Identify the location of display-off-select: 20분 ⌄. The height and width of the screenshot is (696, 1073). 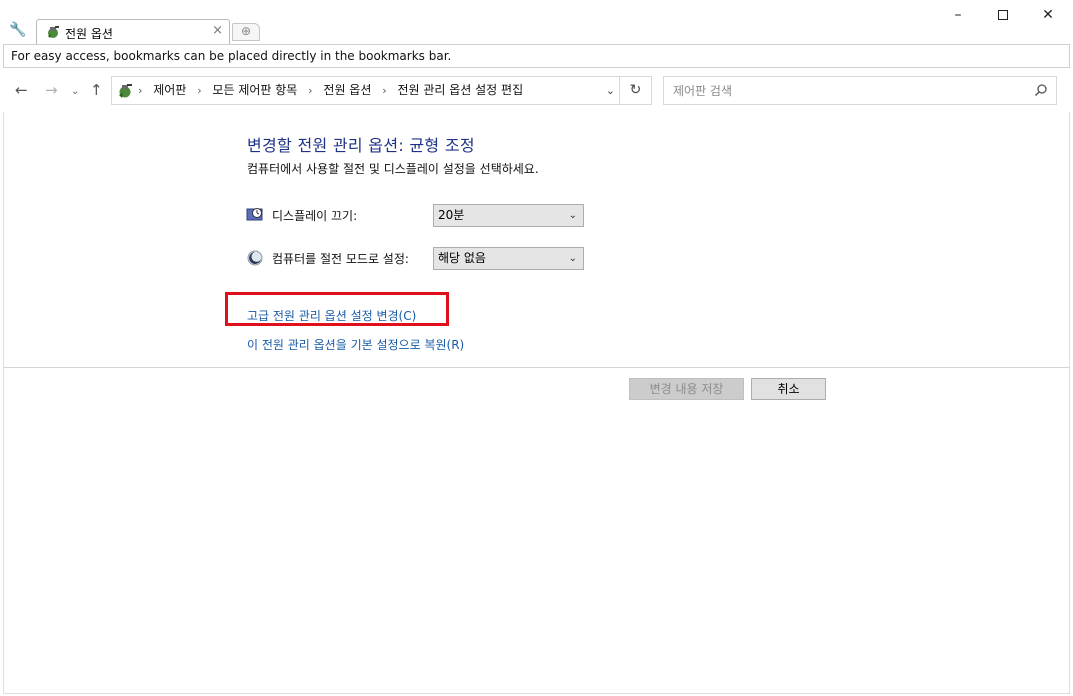
(508, 215).